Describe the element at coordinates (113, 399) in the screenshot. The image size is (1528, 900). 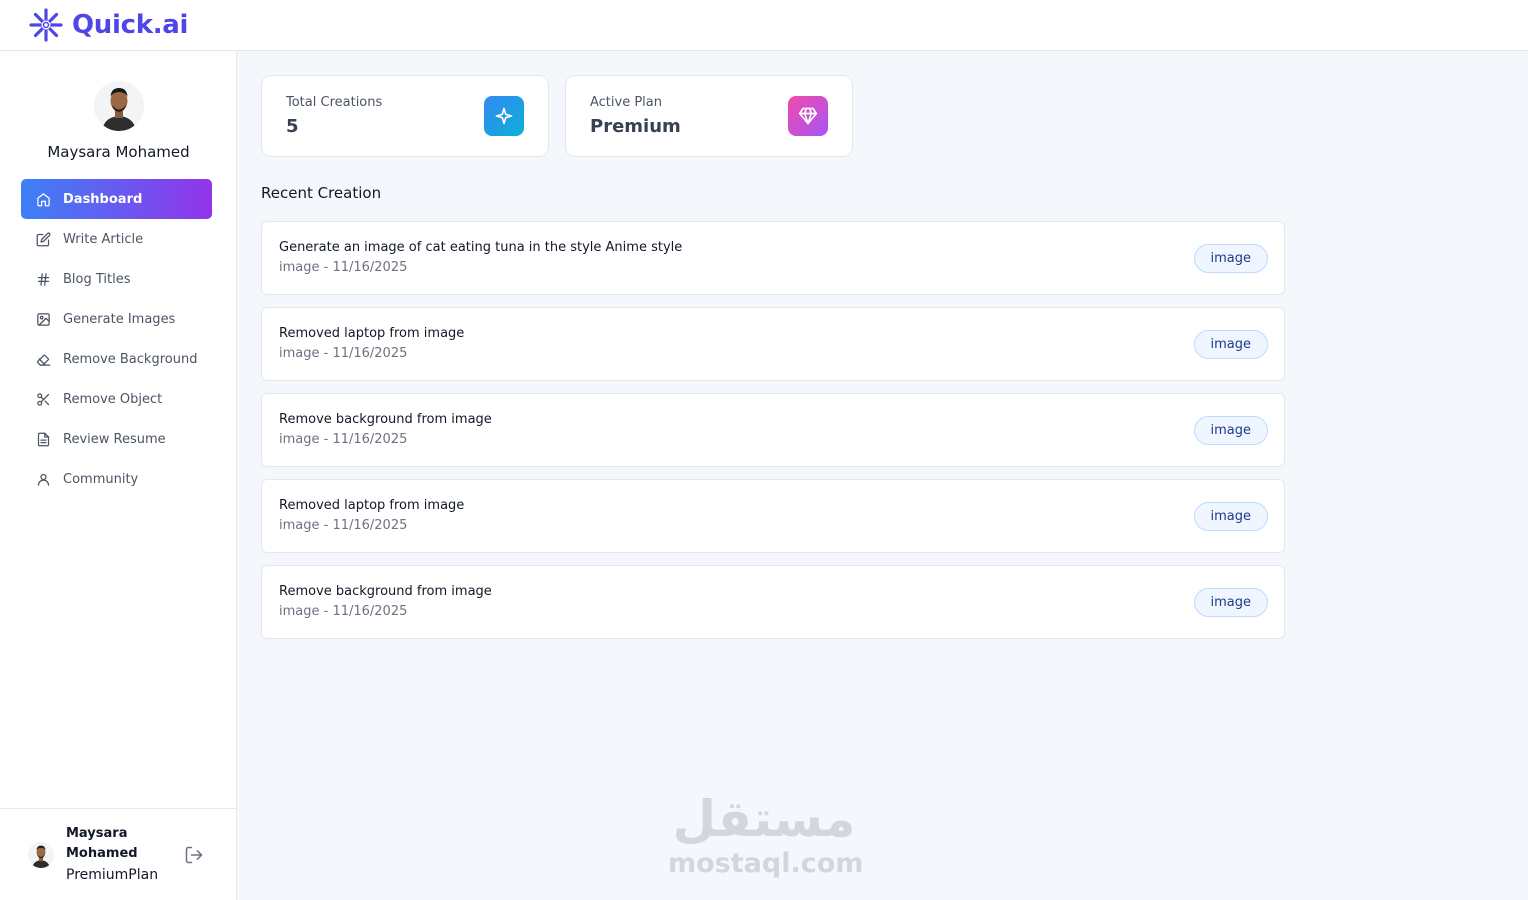
I see `sidebar-item-label: Remove Object` at that location.